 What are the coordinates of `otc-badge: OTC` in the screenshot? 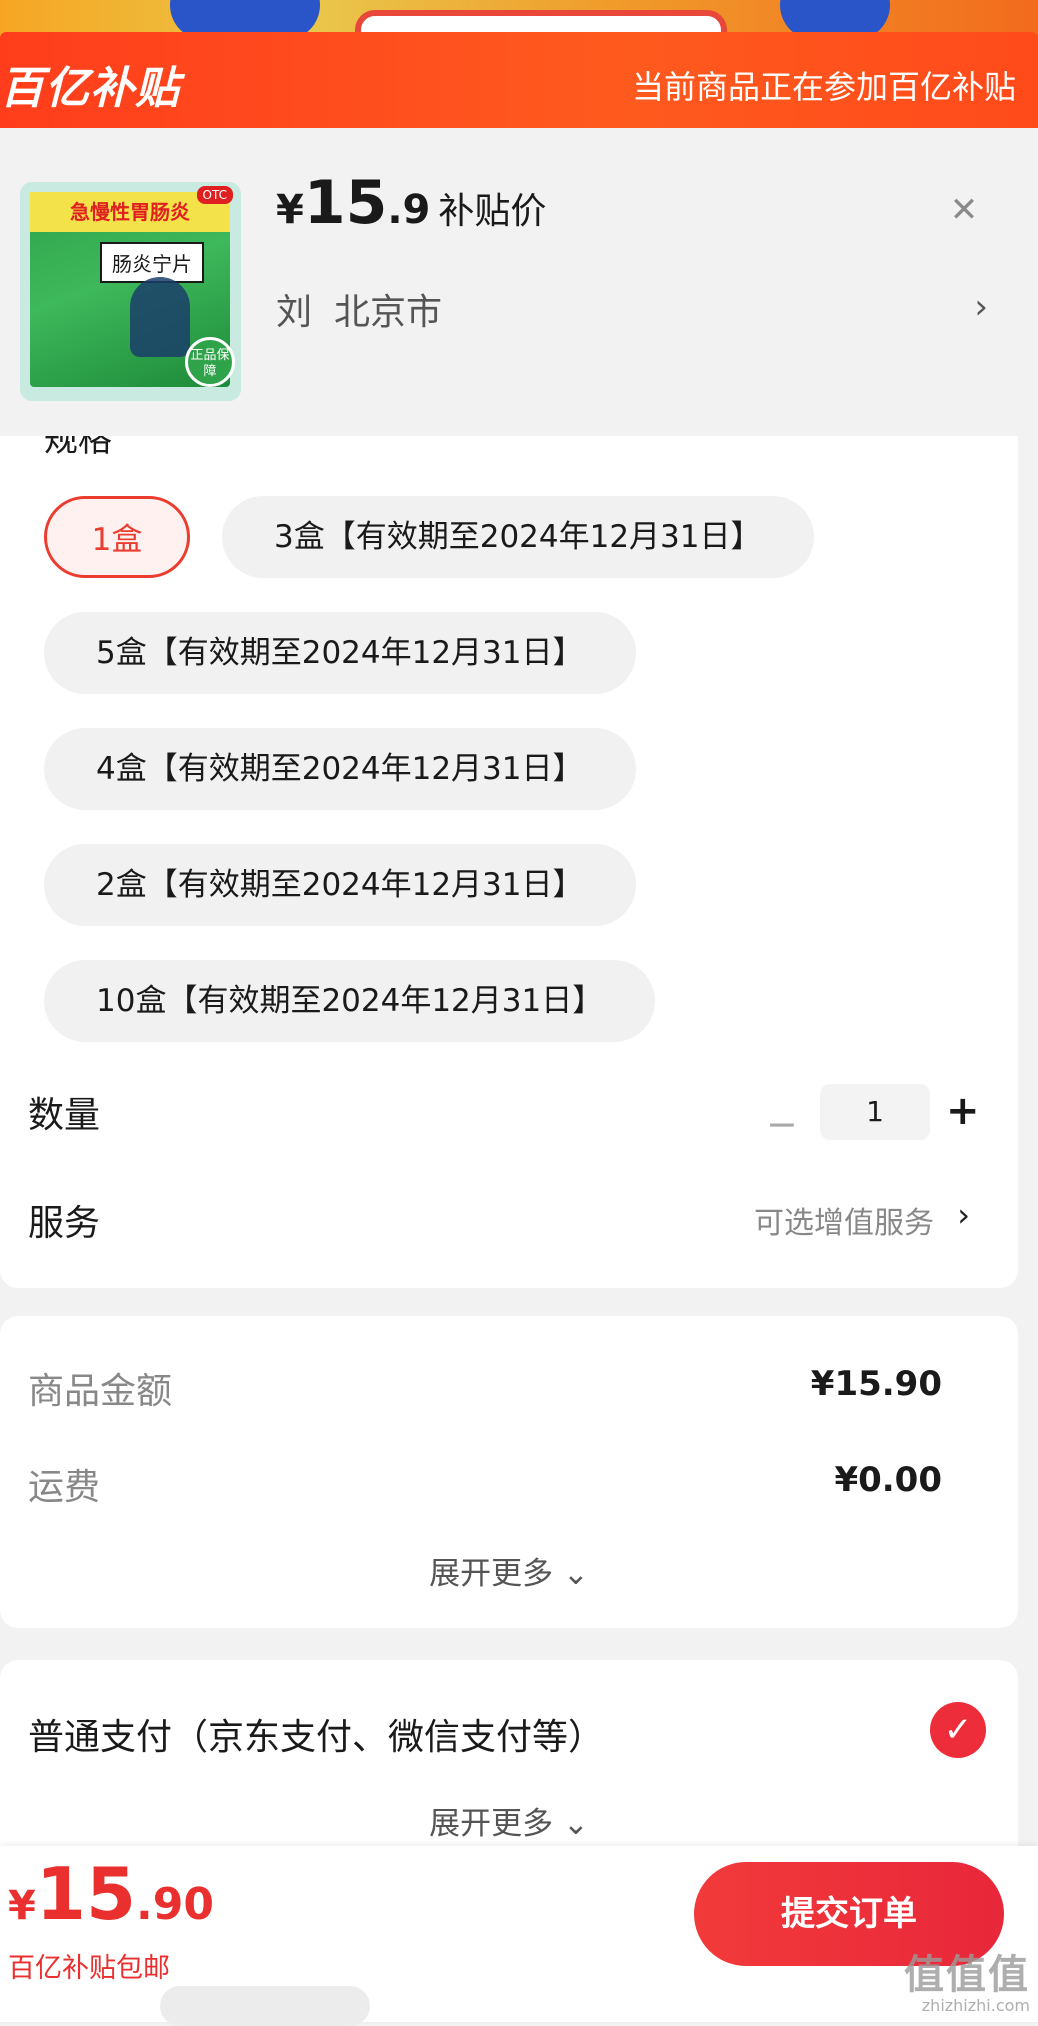 It's located at (214, 195).